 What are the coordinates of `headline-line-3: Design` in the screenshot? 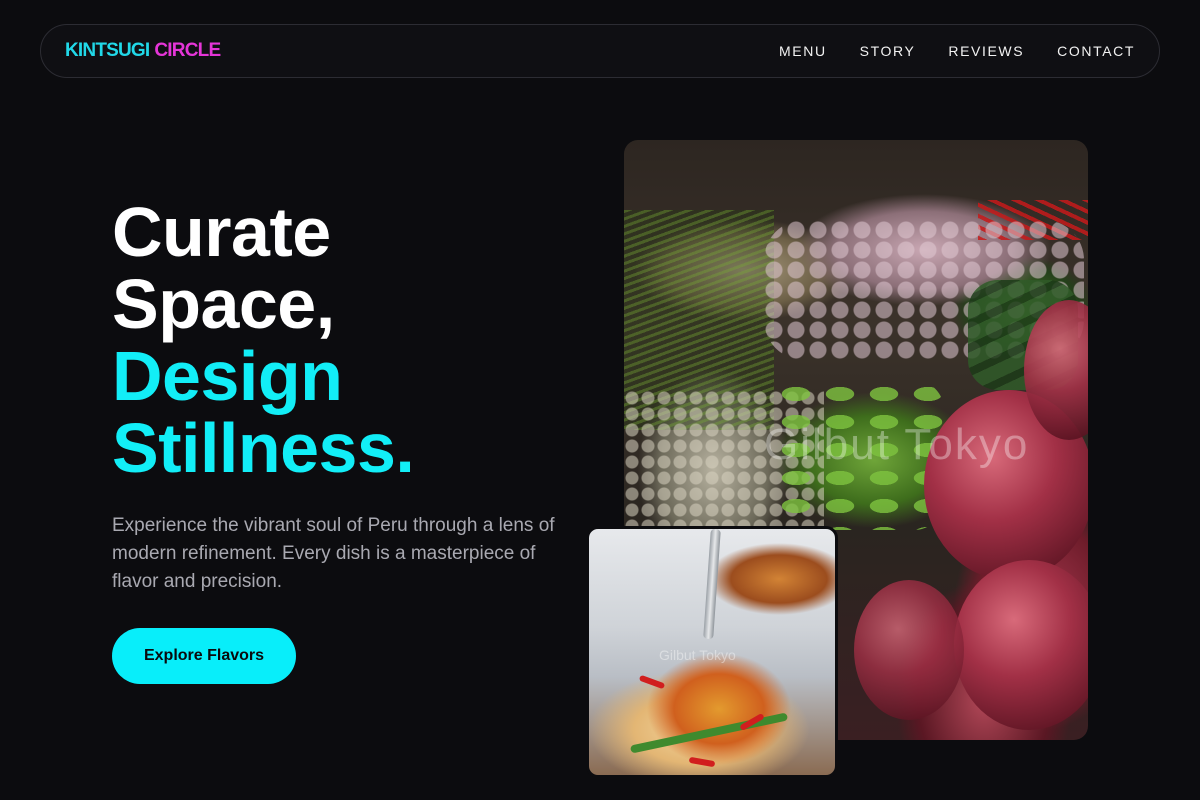 It's located at (227, 376).